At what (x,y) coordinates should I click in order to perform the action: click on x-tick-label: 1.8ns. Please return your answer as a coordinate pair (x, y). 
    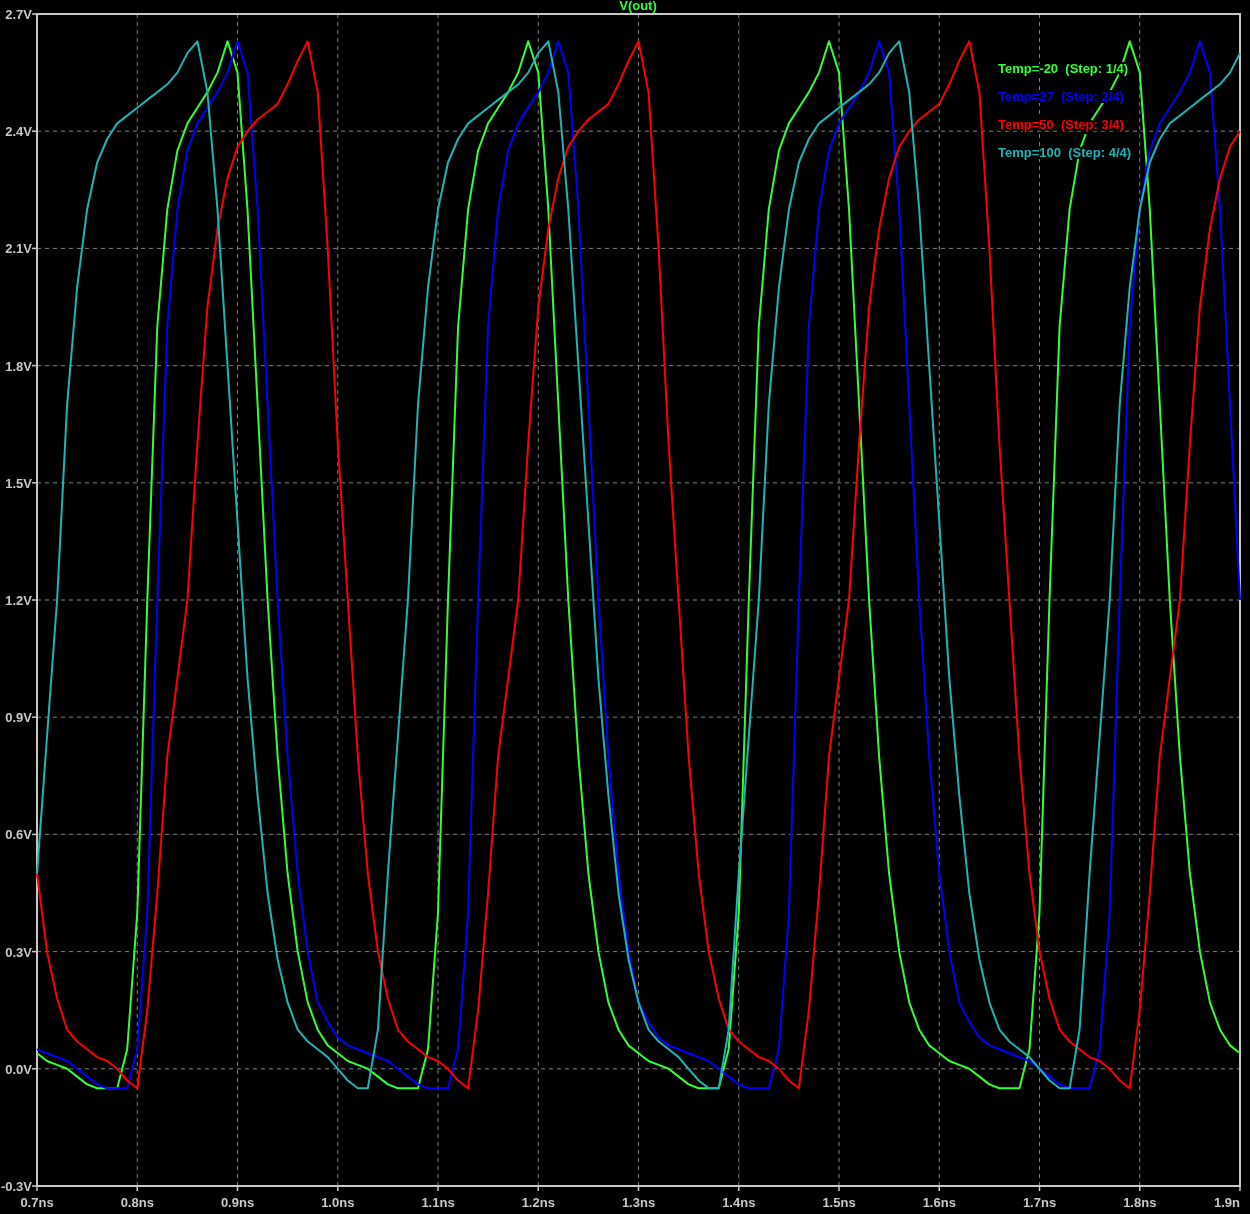
    Looking at the image, I should click on (1140, 1202).